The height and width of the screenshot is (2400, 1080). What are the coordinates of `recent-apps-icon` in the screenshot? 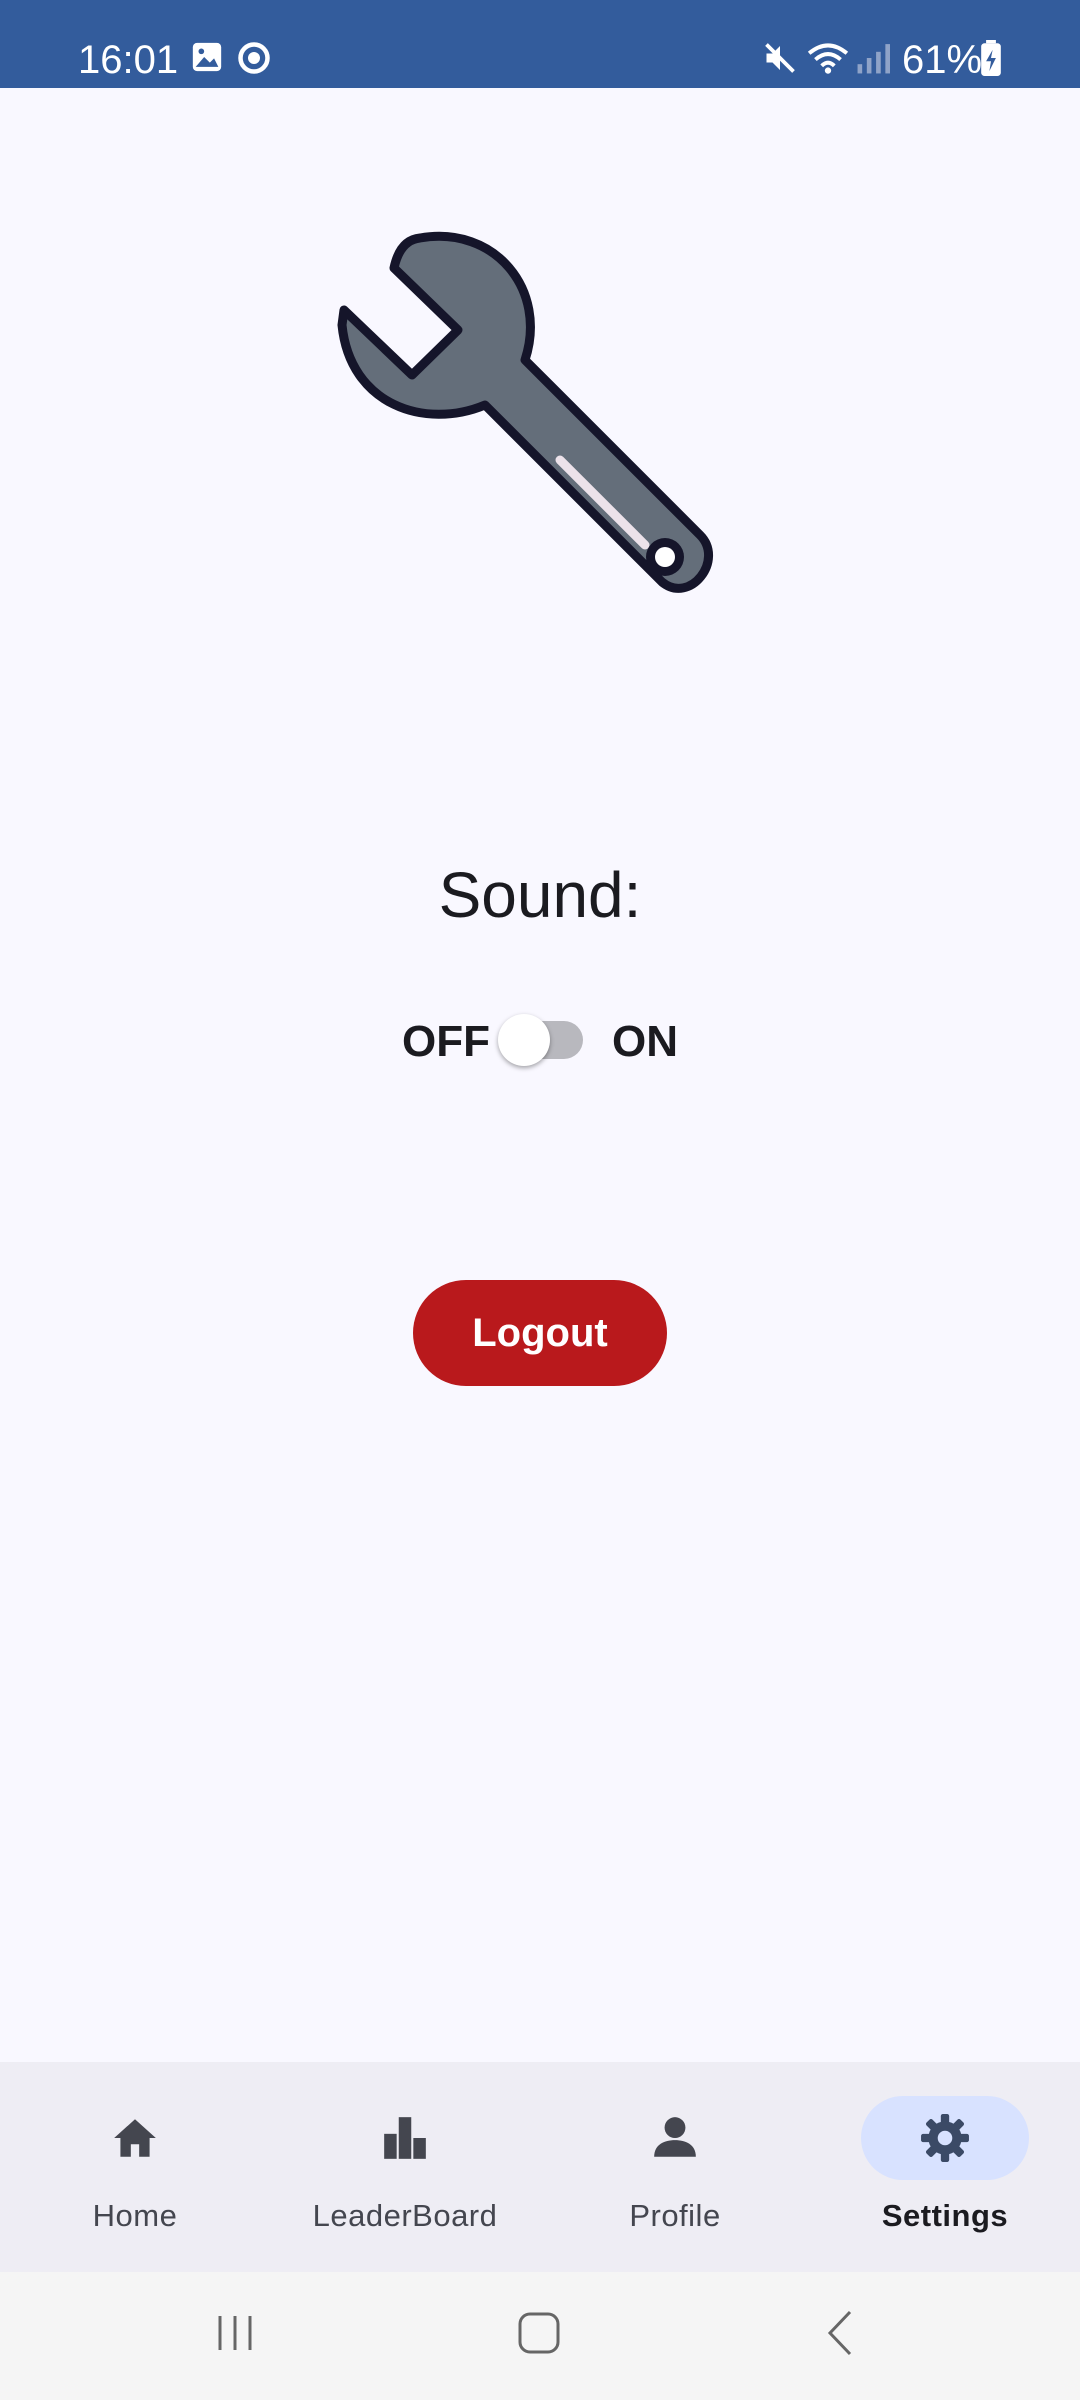 It's located at (235, 2333).